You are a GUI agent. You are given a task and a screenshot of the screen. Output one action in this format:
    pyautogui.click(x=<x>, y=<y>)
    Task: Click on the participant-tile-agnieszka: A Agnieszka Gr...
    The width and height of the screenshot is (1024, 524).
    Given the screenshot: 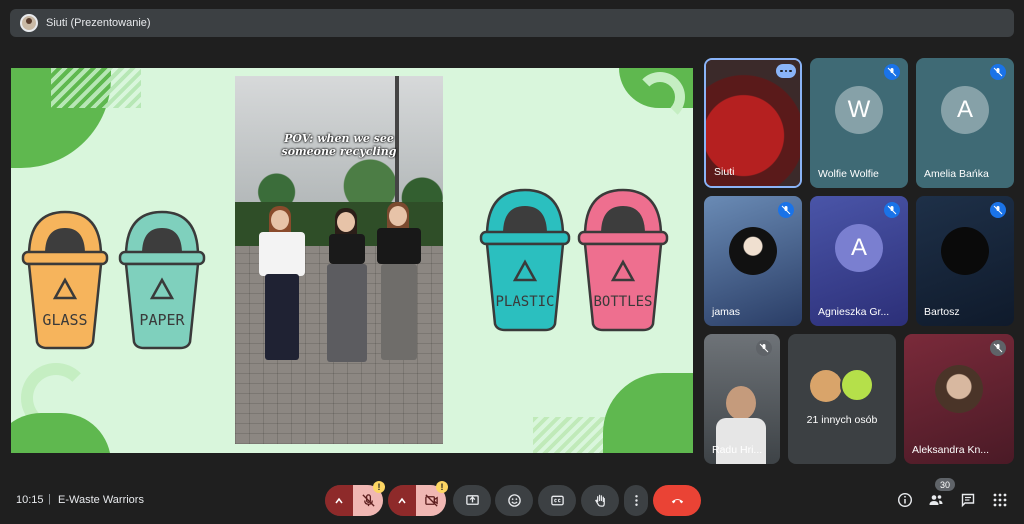 What is the action you would take?
    pyautogui.click(x=859, y=261)
    